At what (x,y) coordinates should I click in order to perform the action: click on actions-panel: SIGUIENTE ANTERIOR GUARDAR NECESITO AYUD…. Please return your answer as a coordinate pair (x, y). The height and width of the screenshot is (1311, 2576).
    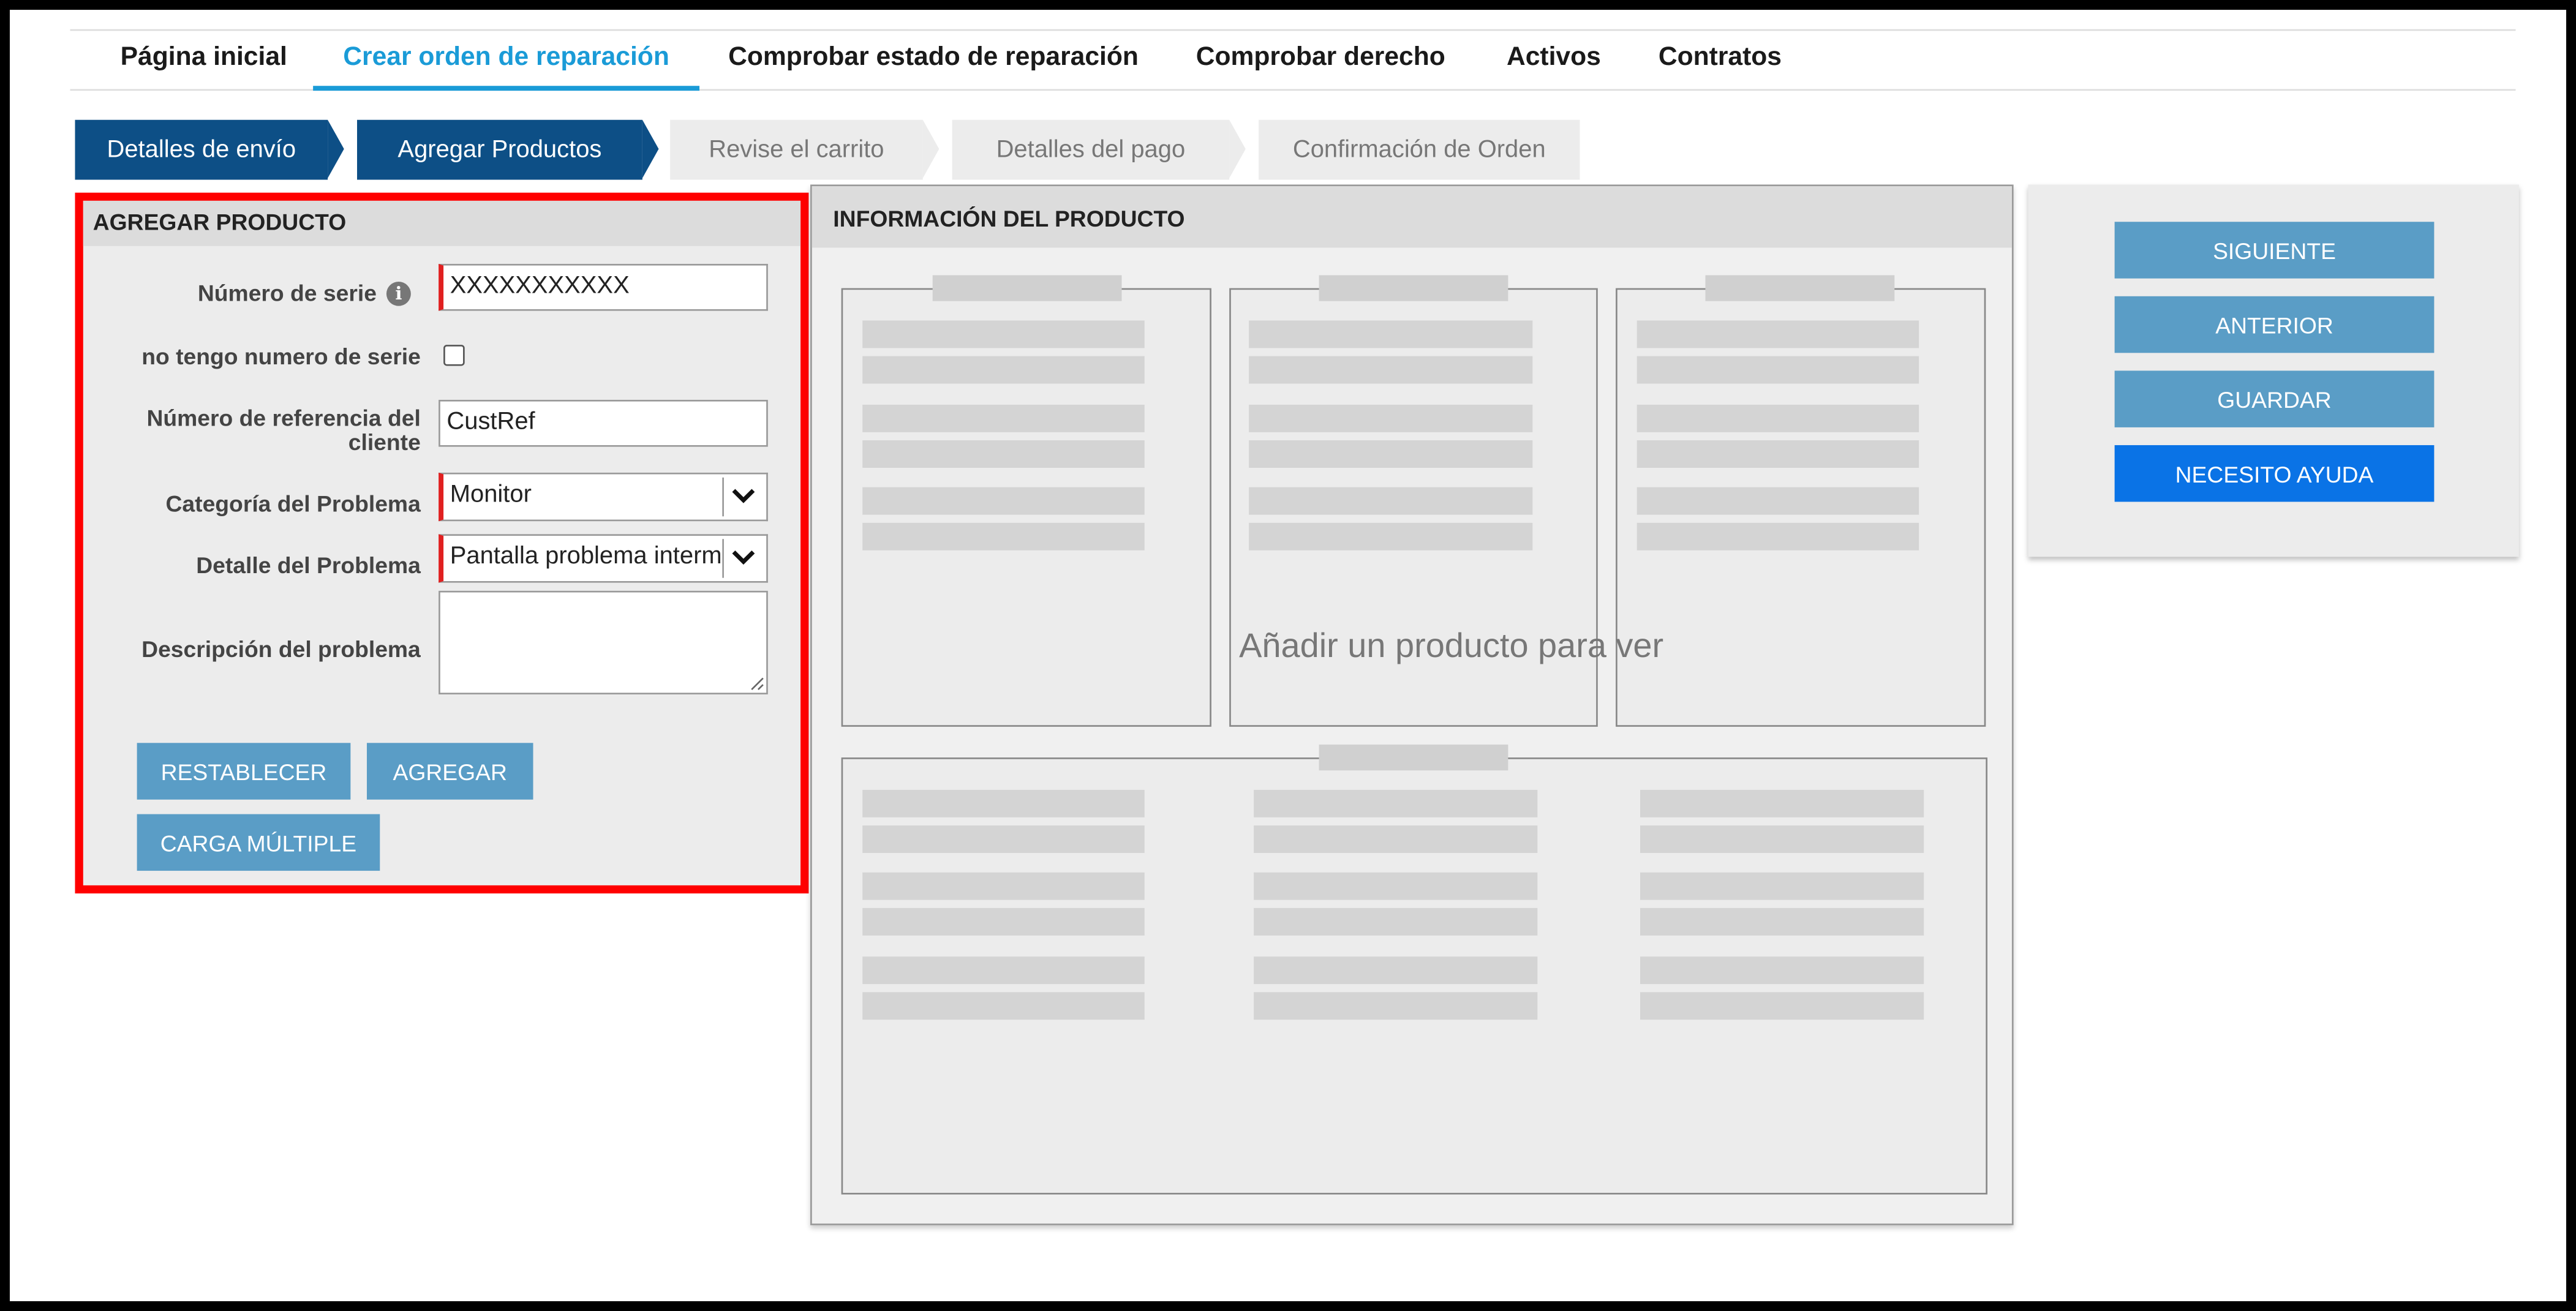
    Looking at the image, I should click on (2273, 371).